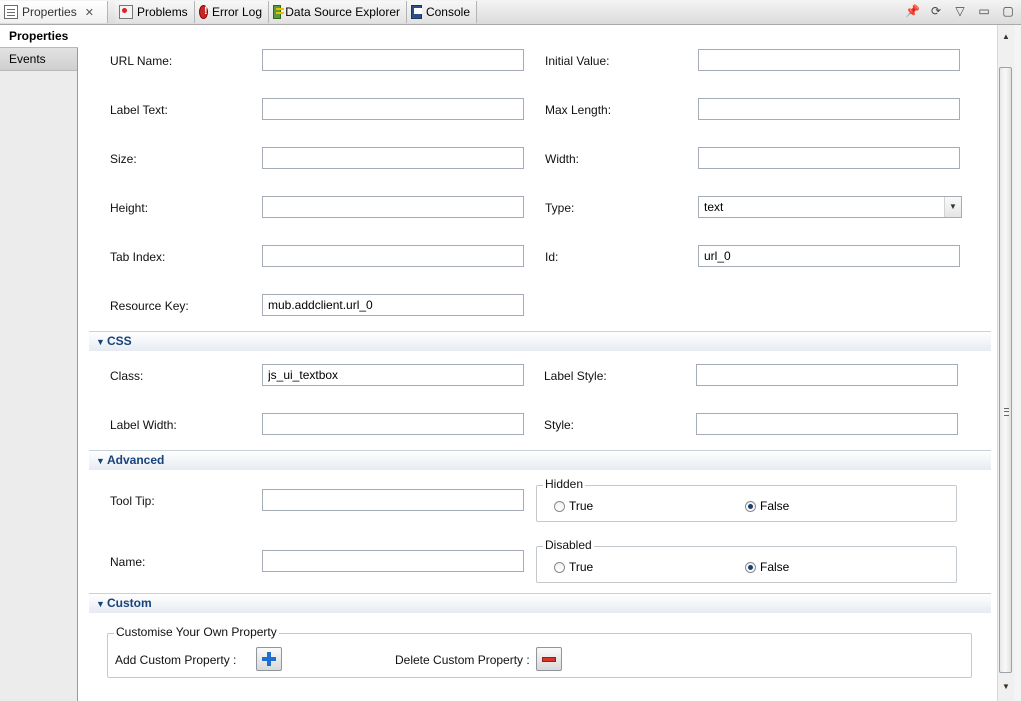 This screenshot has width=1021, height=701. I want to click on add-custom-property-button, so click(269, 659).